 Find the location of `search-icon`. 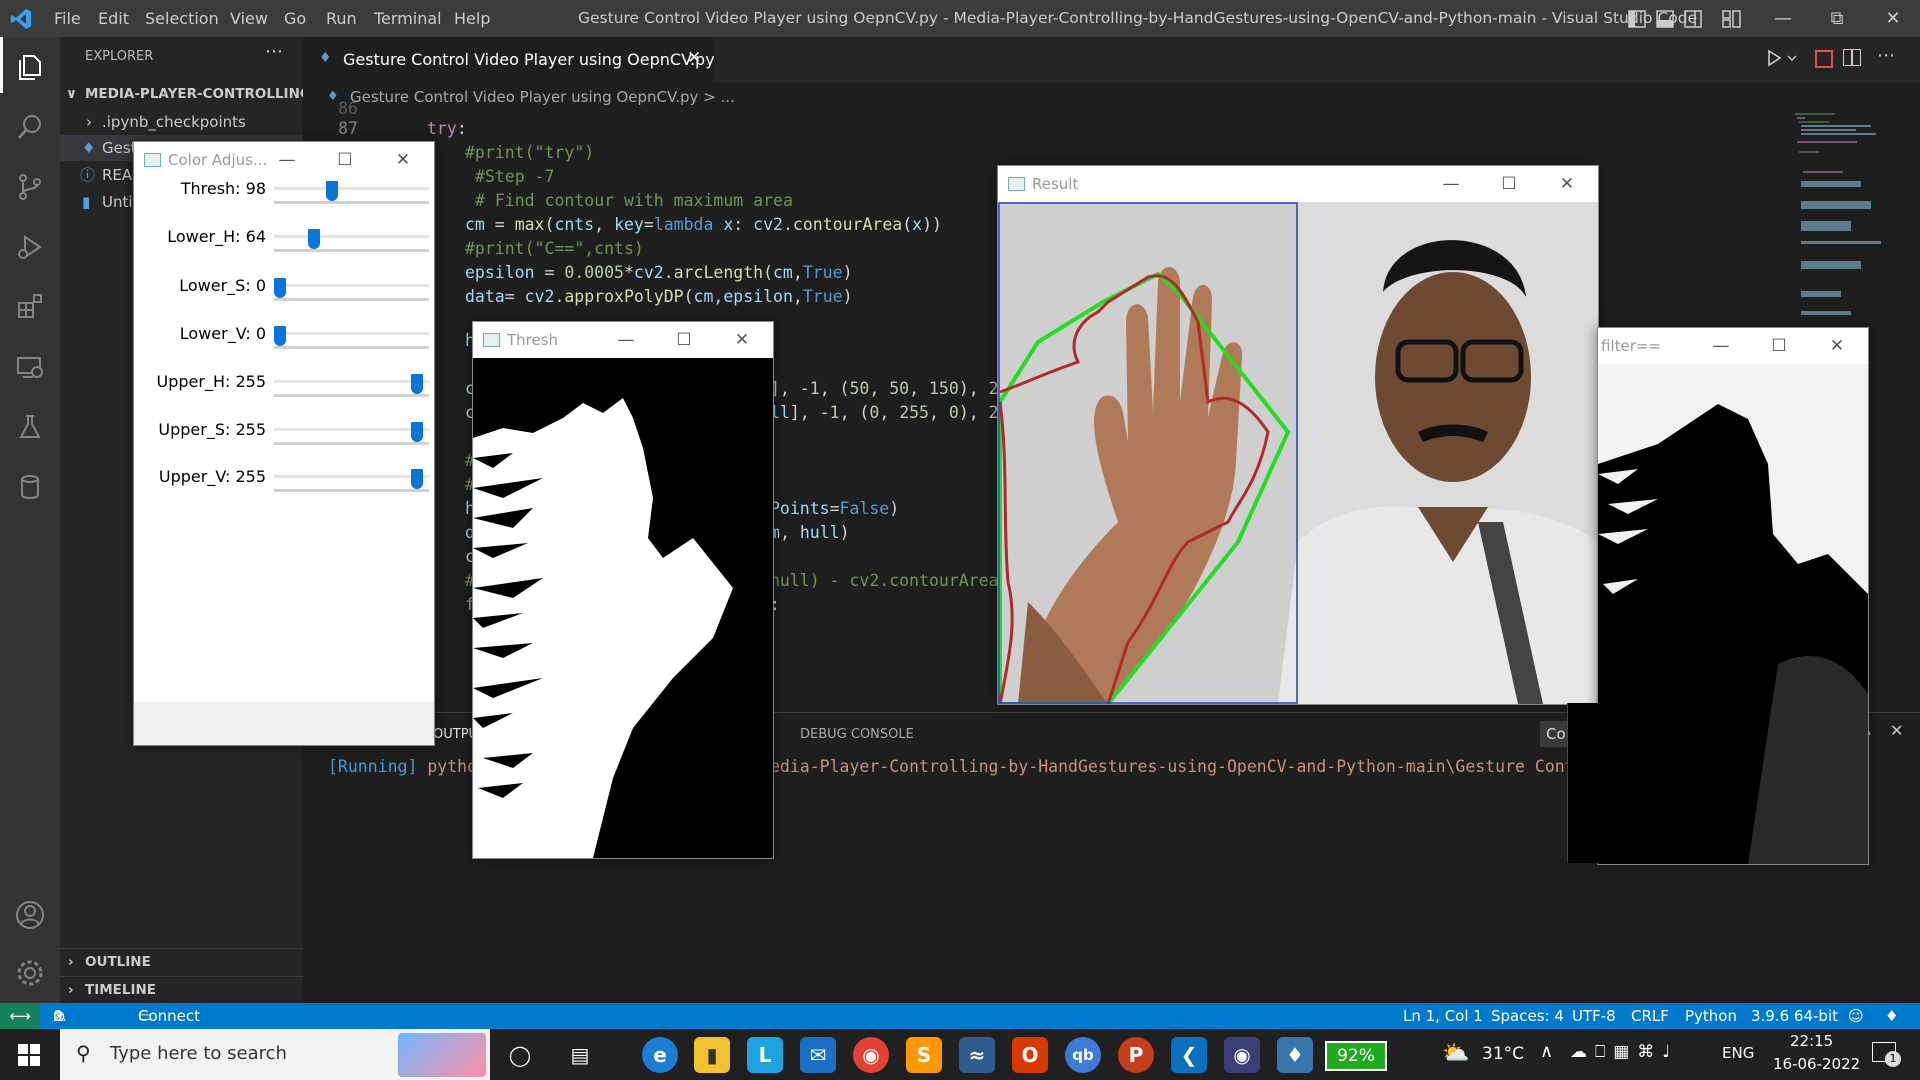

search-icon is located at coordinates (30, 127).